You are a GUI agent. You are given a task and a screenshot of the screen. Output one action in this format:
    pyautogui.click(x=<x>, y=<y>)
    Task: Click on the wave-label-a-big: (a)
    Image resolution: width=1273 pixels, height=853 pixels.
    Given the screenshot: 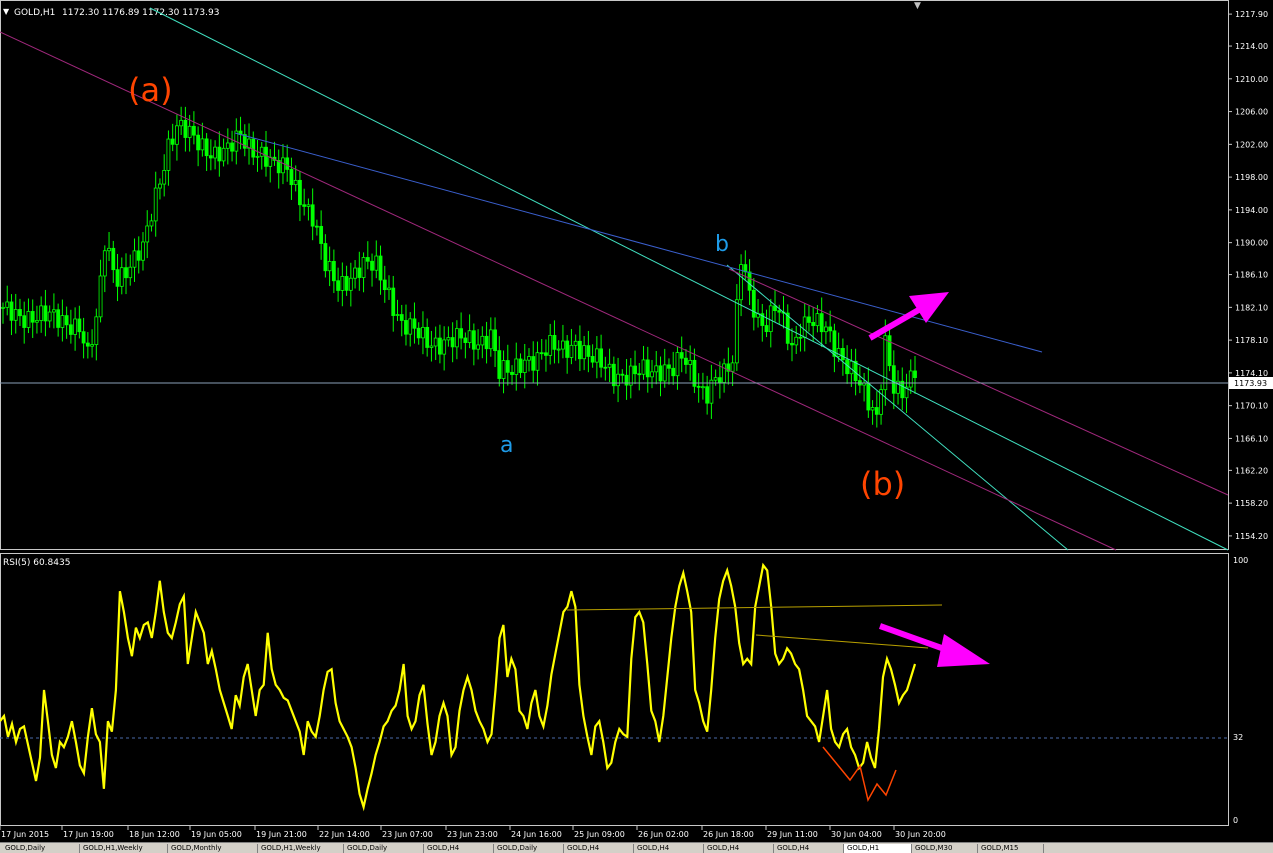 What is the action you would take?
    pyautogui.click(x=150, y=90)
    